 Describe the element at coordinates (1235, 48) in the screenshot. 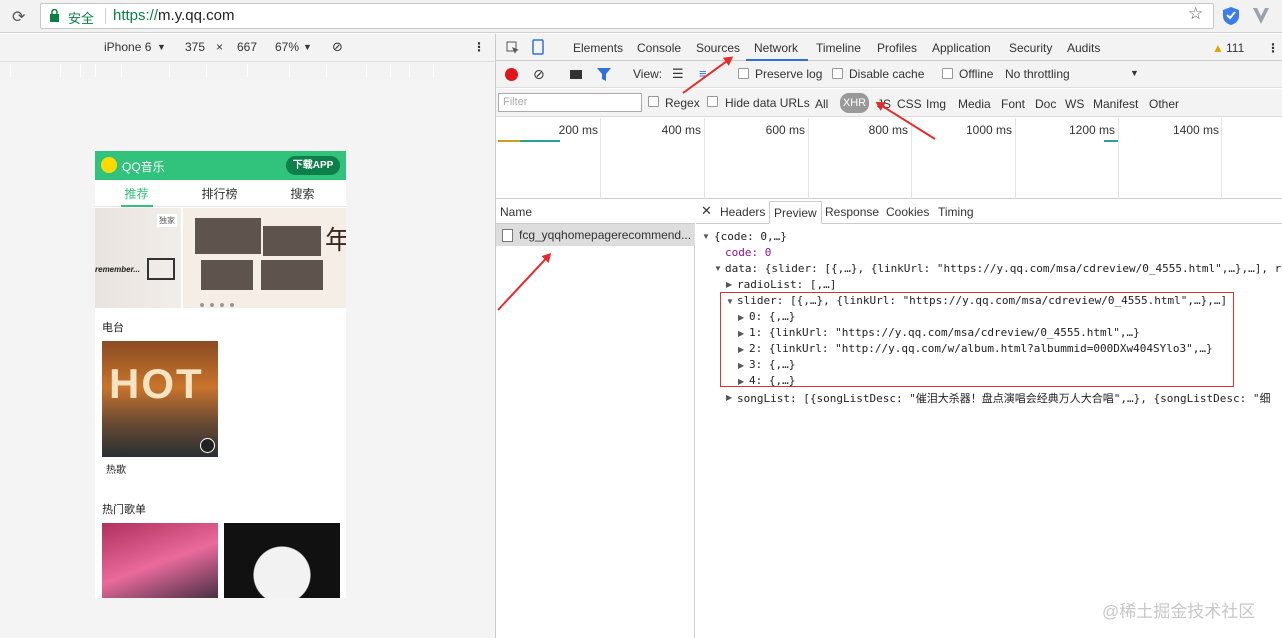

I see `warning-count: 111` at that location.